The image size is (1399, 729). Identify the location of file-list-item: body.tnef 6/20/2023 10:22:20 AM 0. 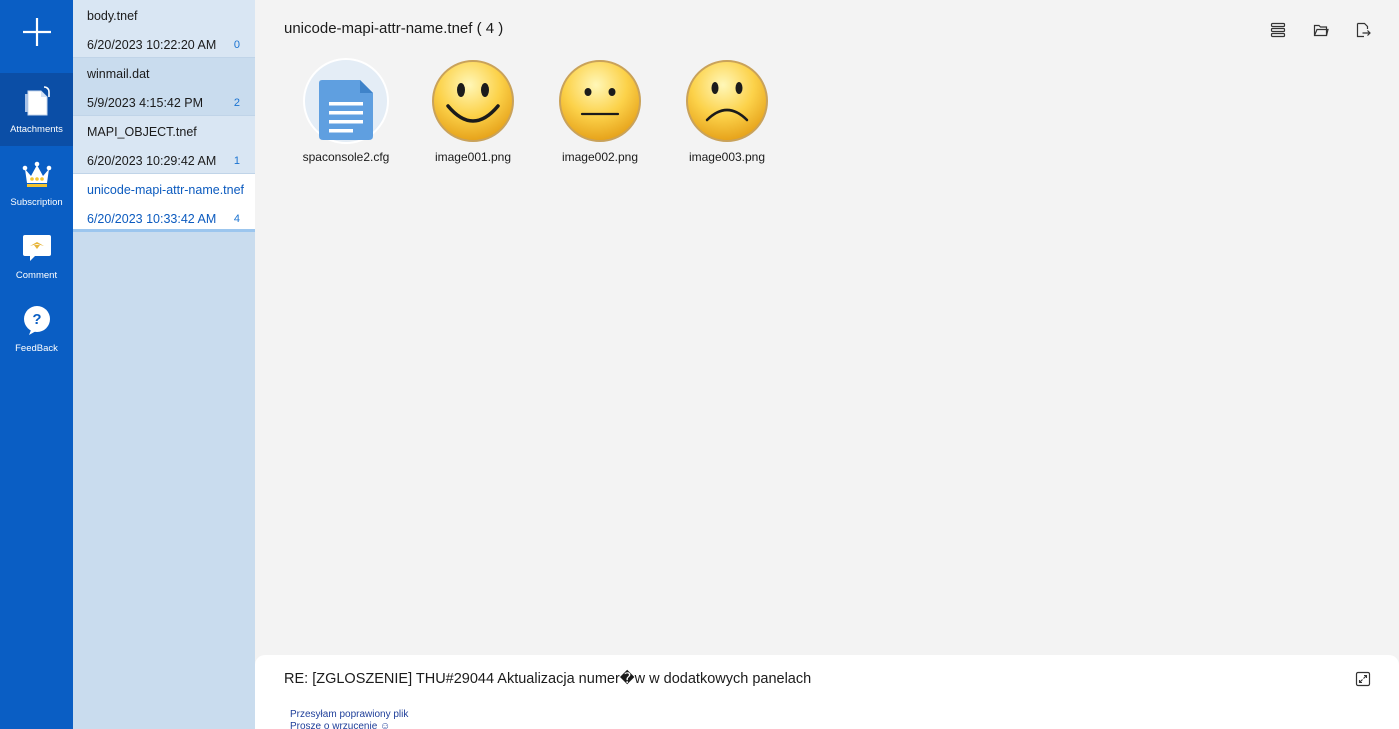
(164, 29).